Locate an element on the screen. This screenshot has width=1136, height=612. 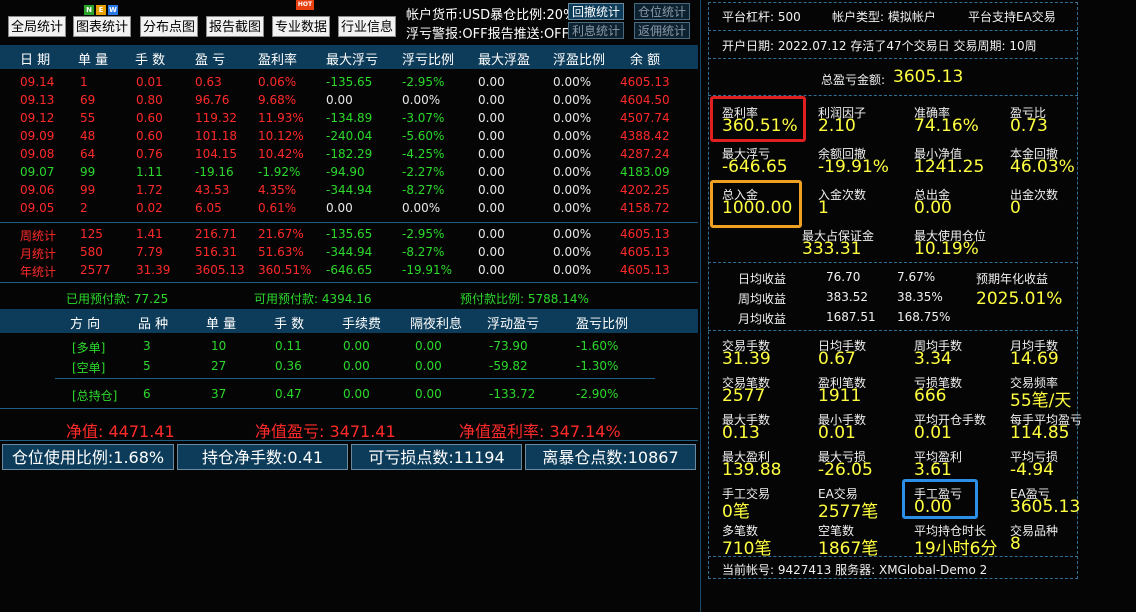
cell-lots: 1.72 is located at coordinates (149, 190).